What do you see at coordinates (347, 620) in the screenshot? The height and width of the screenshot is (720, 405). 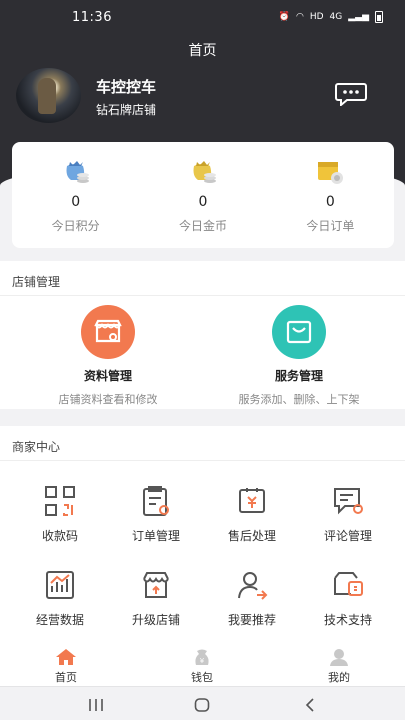 I see `grid-label: 技术支持` at bounding box center [347, 620].